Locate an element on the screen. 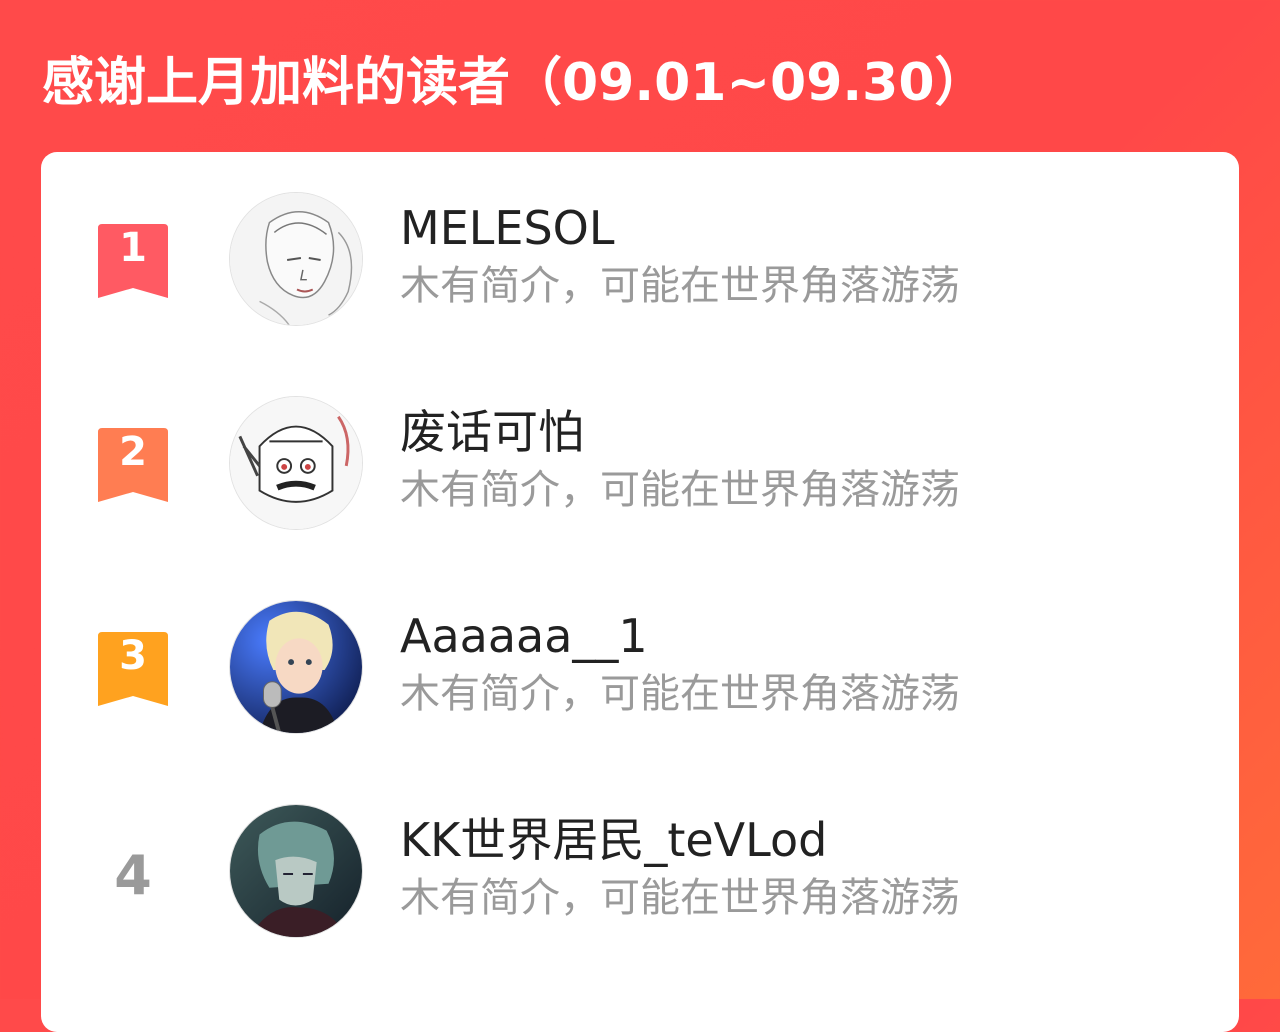 This screenshot has width=1280, height=1032. rank-number: 1 is located at coordinates (133, 248).